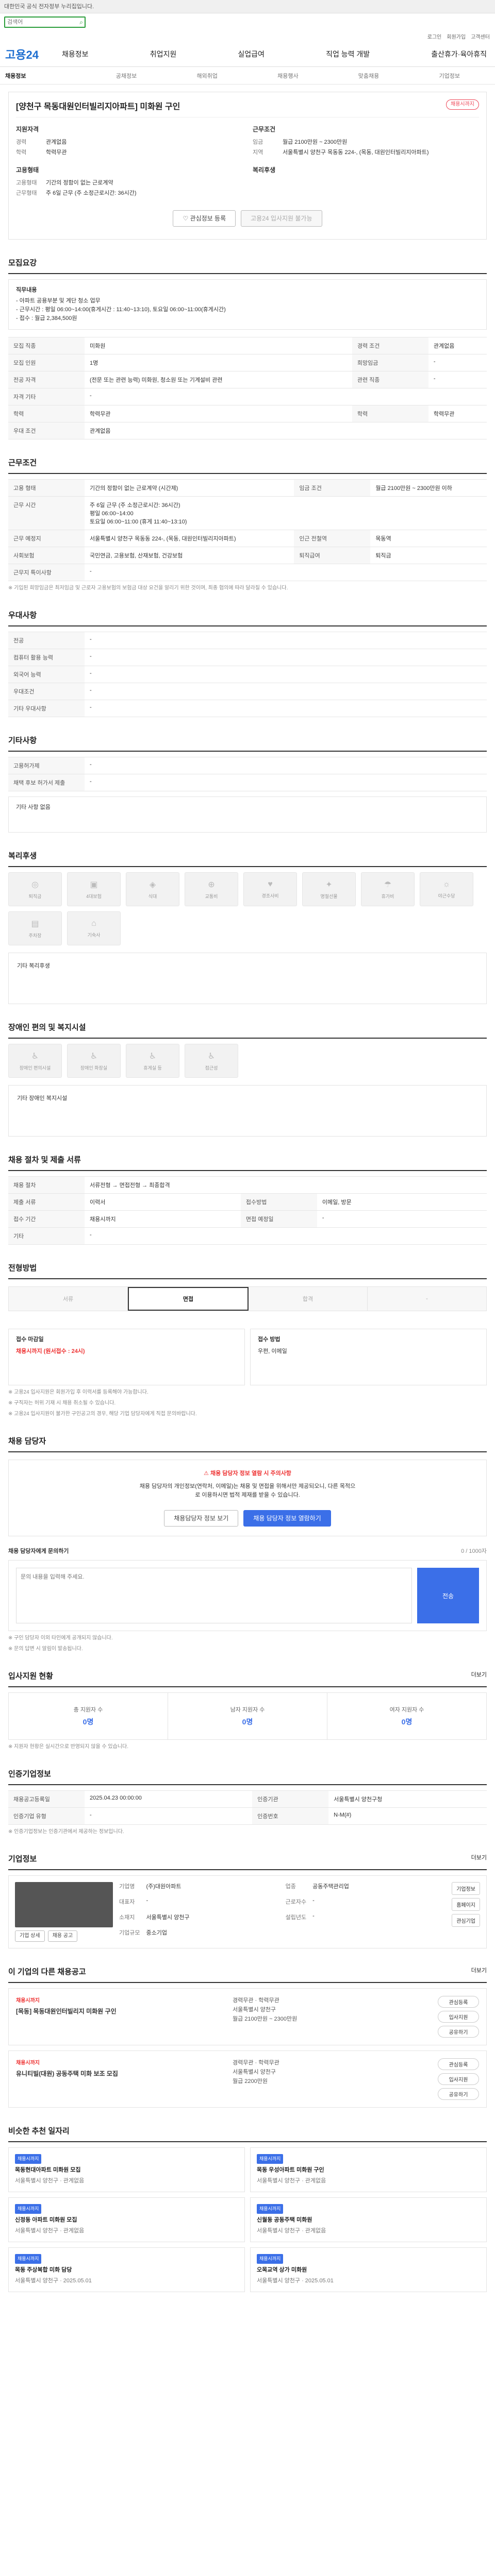  What do you see at coordinates (46, 345) in the screenshot?
I see `table-label: 모집 직종` at bounding box center [46, 345].